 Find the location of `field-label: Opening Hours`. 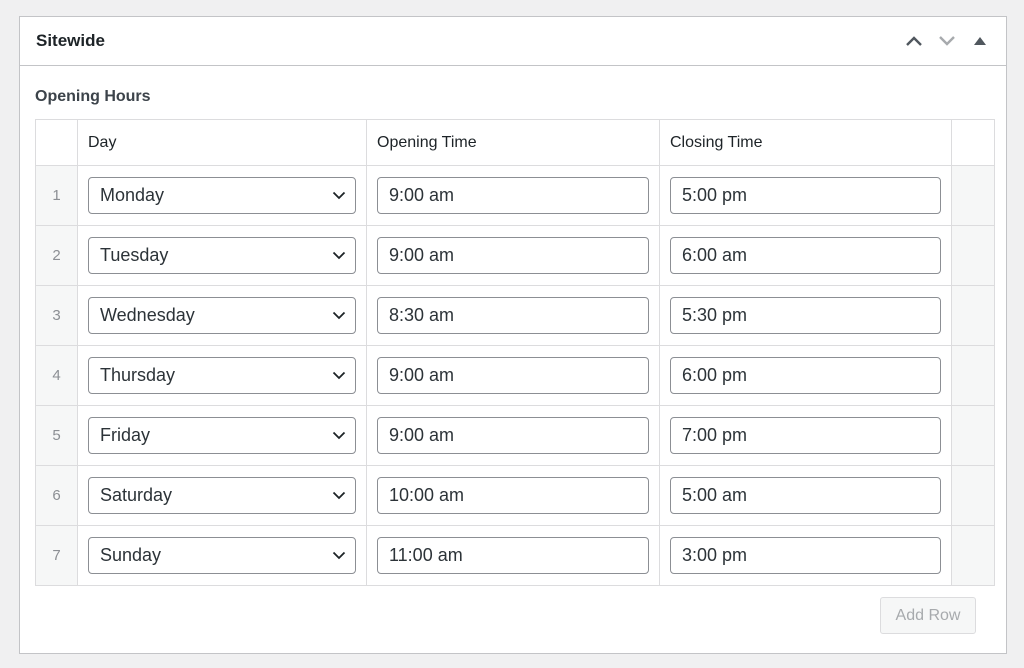

field-label: Opening Hours is located at coordinates (93, 96).